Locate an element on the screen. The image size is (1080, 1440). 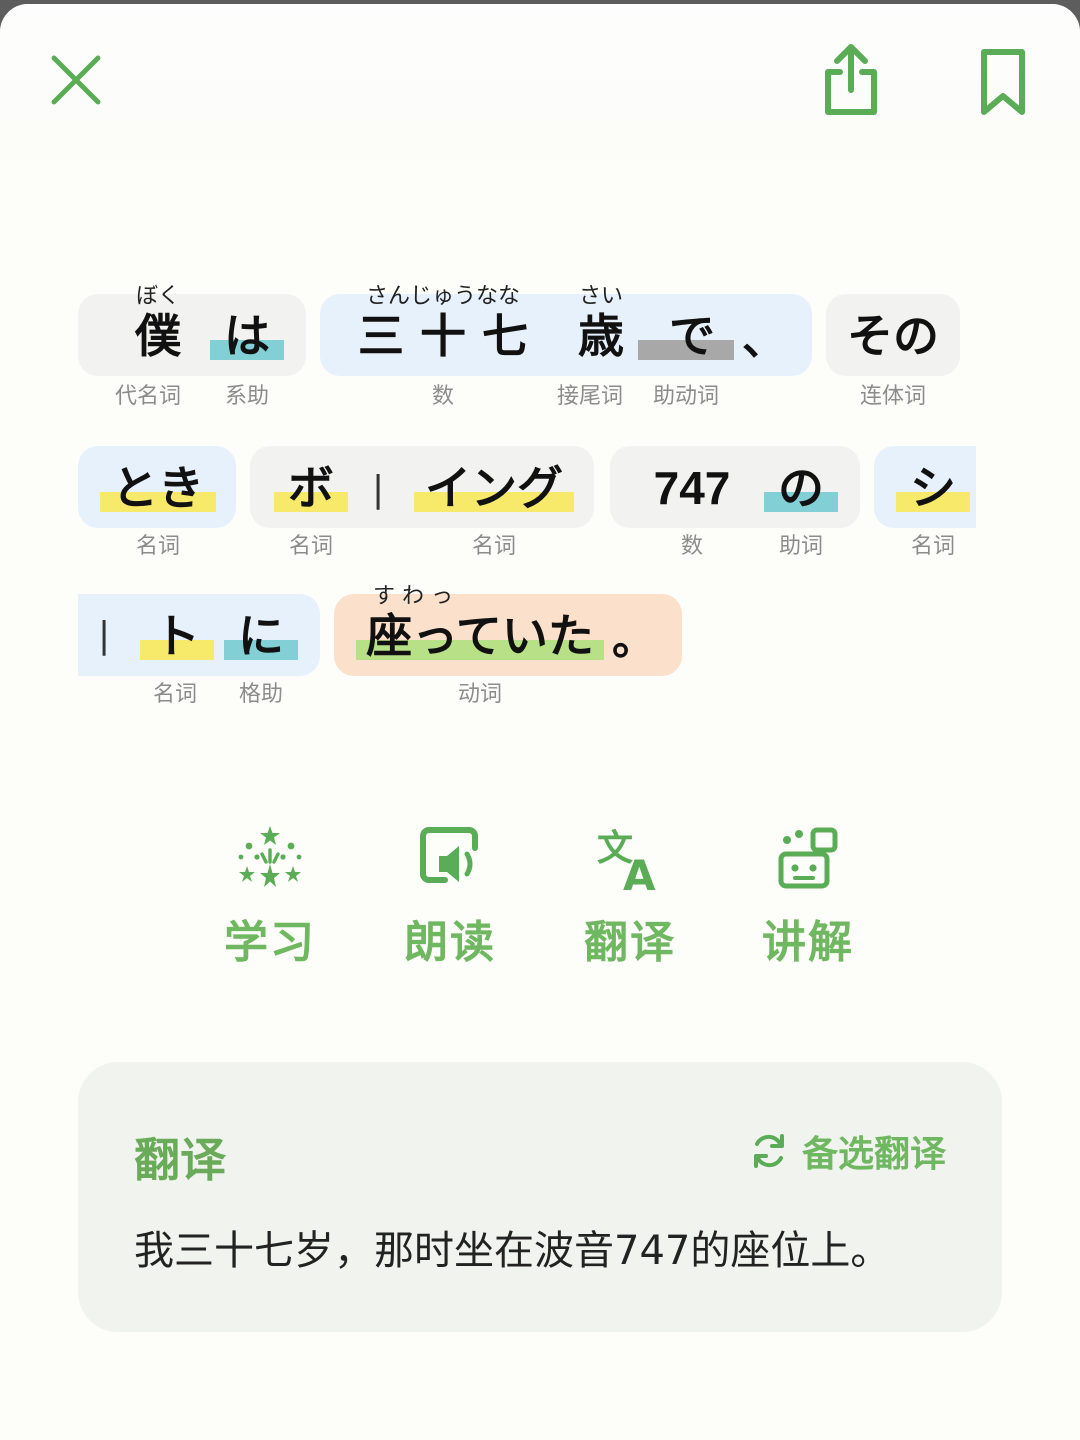
token-suwatteita: 座っていた is located at coordinates (480, 636).